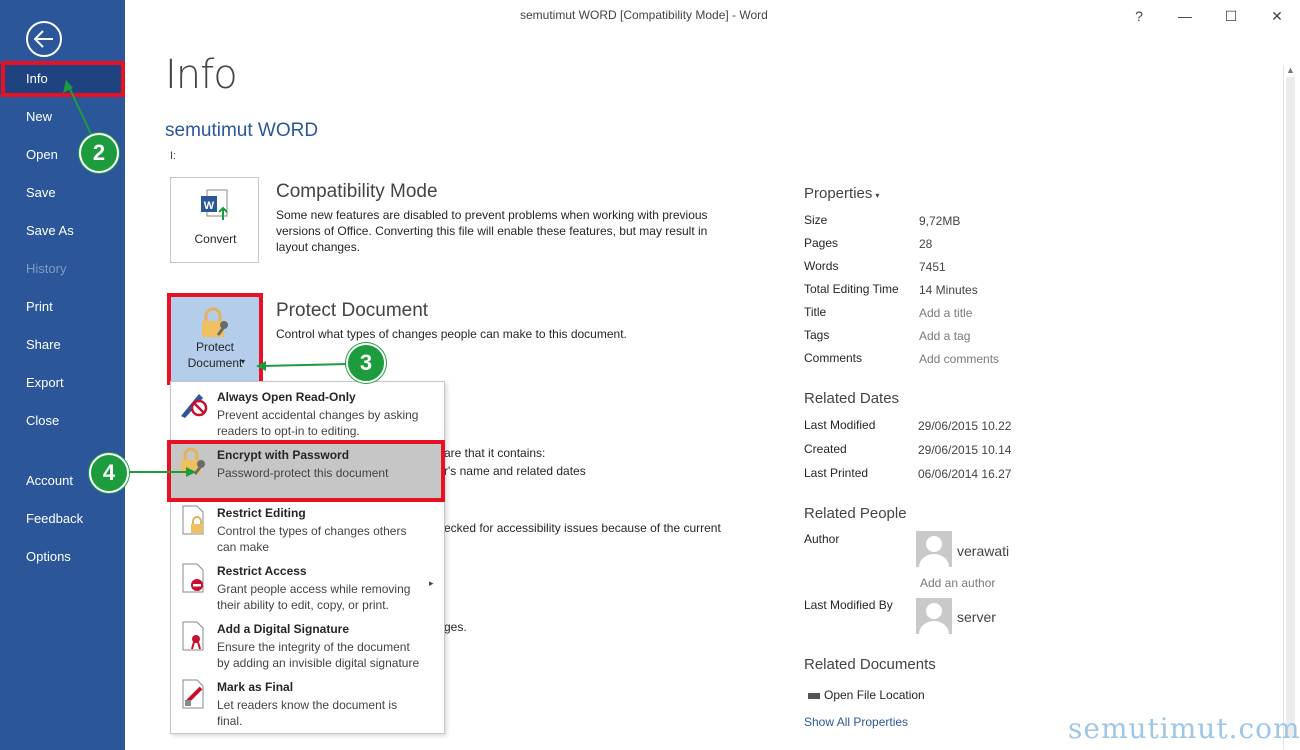 This screenshot has height=750, width=1300. What do you see at coordinates (870, 664) in the screenshot?
I see `related-documents-heading: Related Documents` at bounding box center [870, 664].